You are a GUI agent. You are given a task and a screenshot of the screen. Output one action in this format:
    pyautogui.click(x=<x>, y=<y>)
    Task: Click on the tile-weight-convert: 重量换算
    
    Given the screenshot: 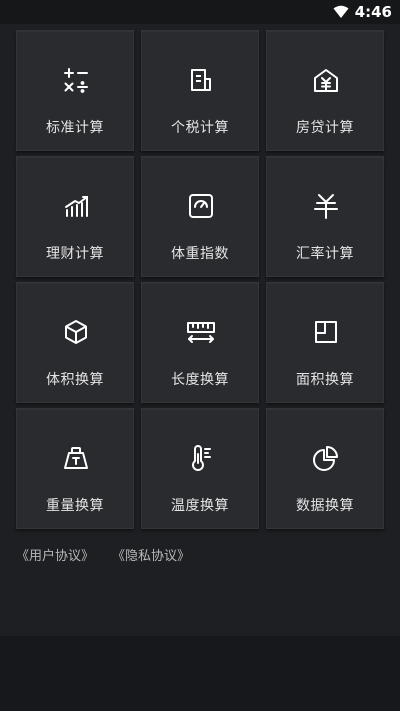 What is the action you would take?
    pyautogui.click(x=75, y=468)
    